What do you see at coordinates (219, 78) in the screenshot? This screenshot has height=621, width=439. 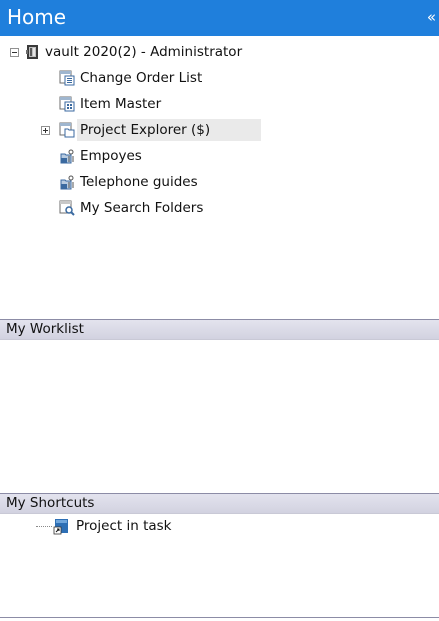 I see `tree-item-change-order-list: Change Order List` at bounding box center [219, 78].